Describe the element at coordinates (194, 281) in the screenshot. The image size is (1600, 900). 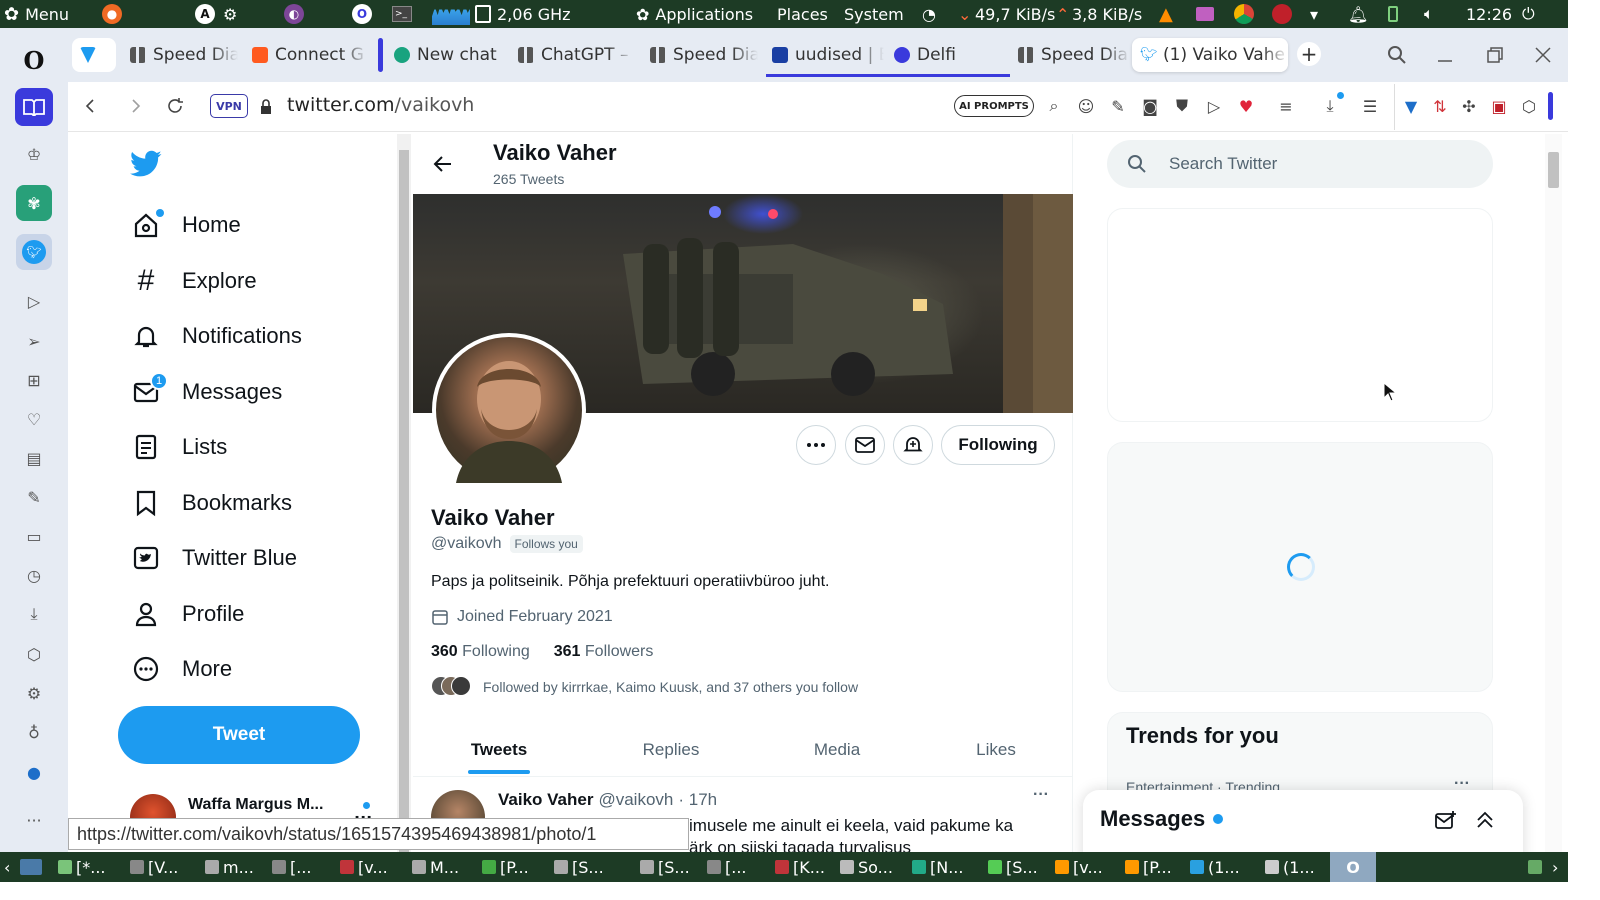
I see `nav-explore: # Explore` at that location.